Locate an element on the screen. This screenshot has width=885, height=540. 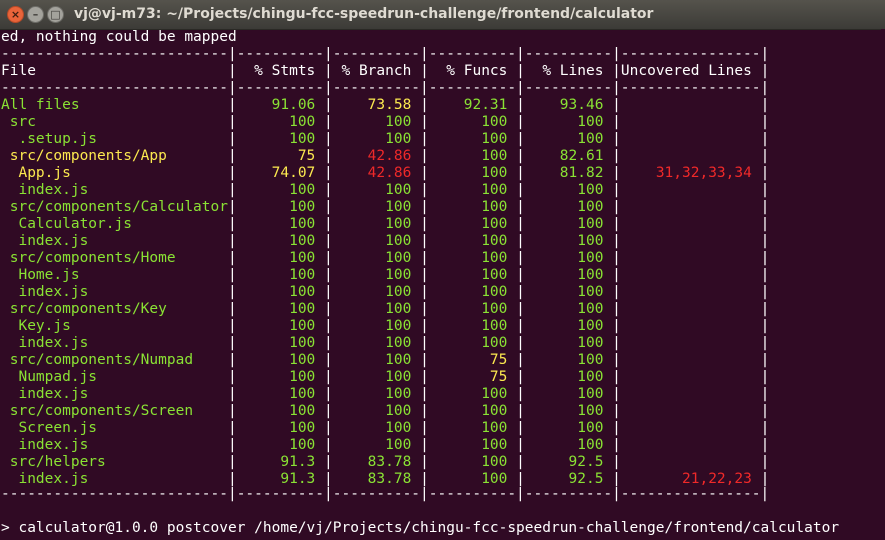
coverage-file: src/components/Calculator is located at coordinates (114, 207).